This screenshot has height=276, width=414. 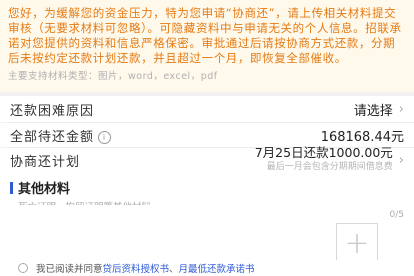 I want to click on loan-authorization-link: 贷后资料授权书, so click(x=136, y=268).